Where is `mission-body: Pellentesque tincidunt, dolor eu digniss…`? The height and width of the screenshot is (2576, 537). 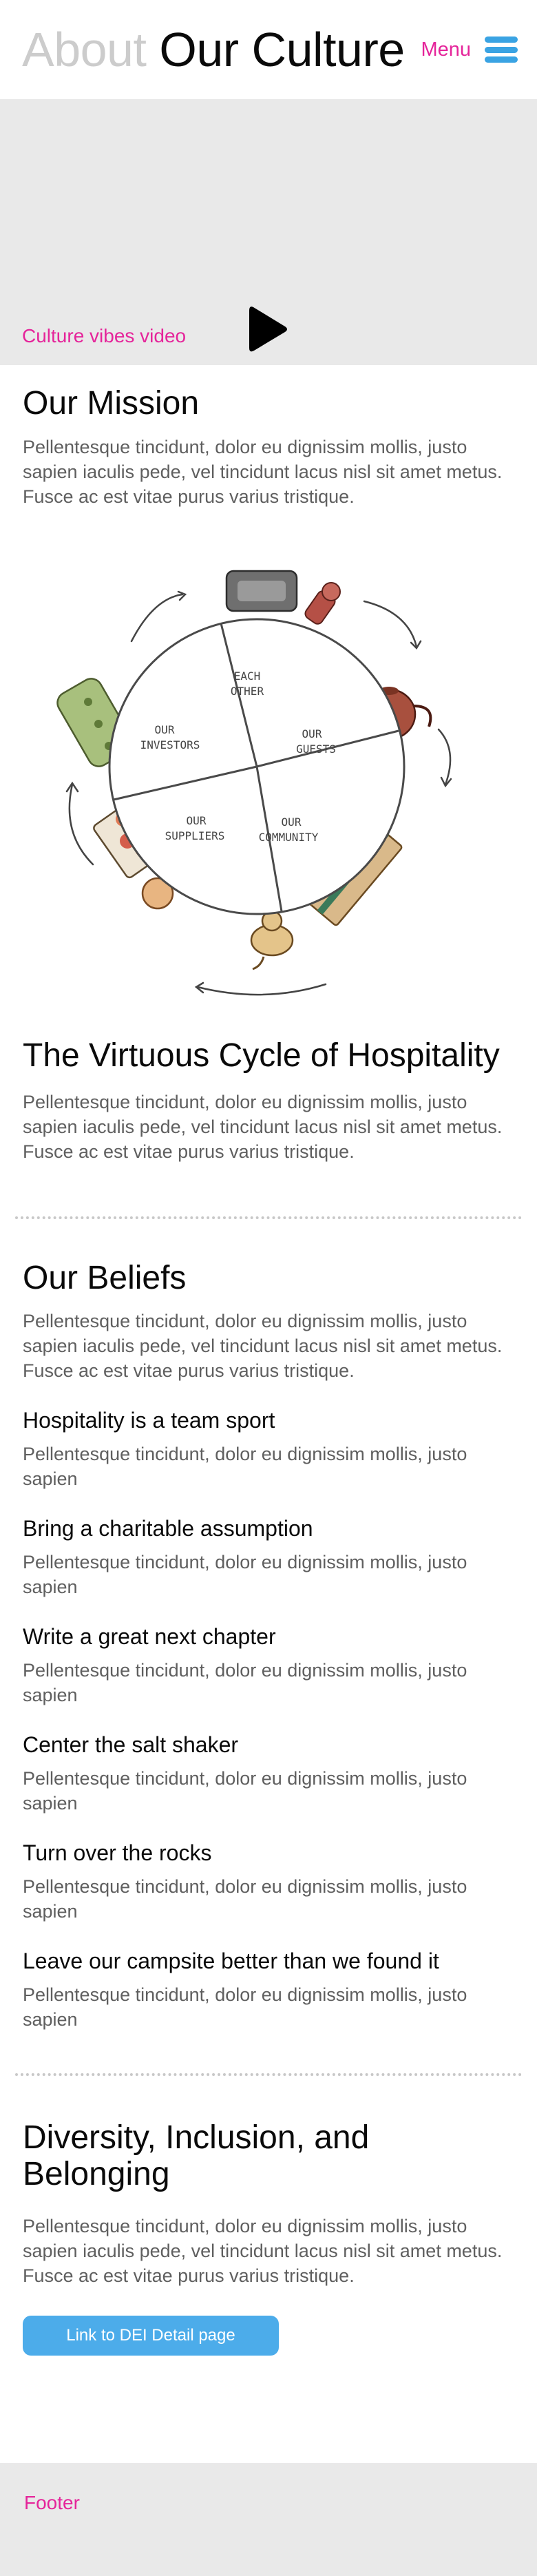 mission-body: Pellentesque tincidunt, dolor eu digniss… is located at coordinates (263, 471).